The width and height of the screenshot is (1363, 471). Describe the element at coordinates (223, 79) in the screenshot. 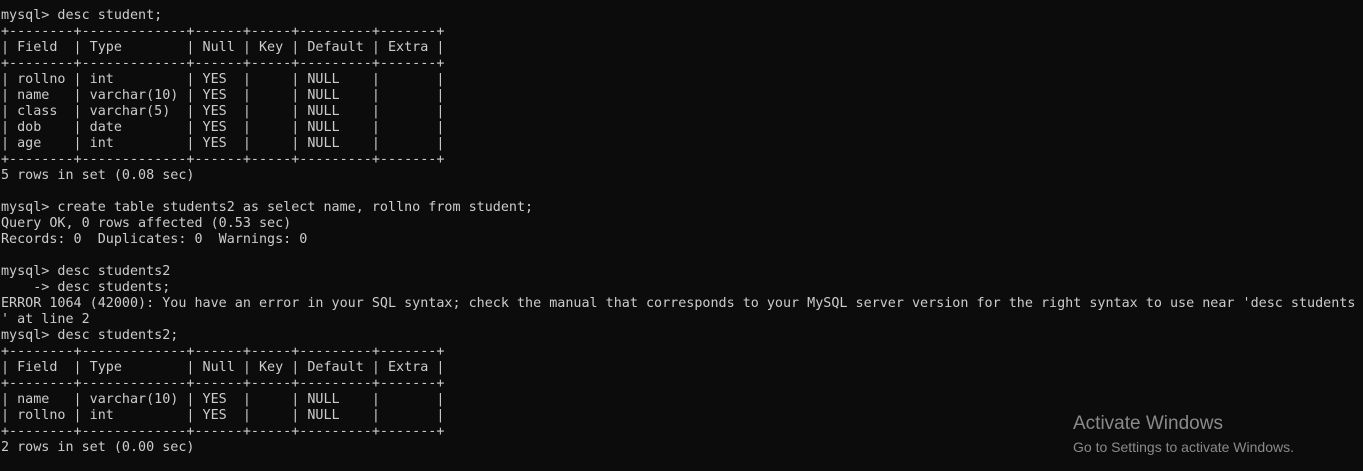

I see `console-line: | rollno | int | YES | | NULL | |` at that location.